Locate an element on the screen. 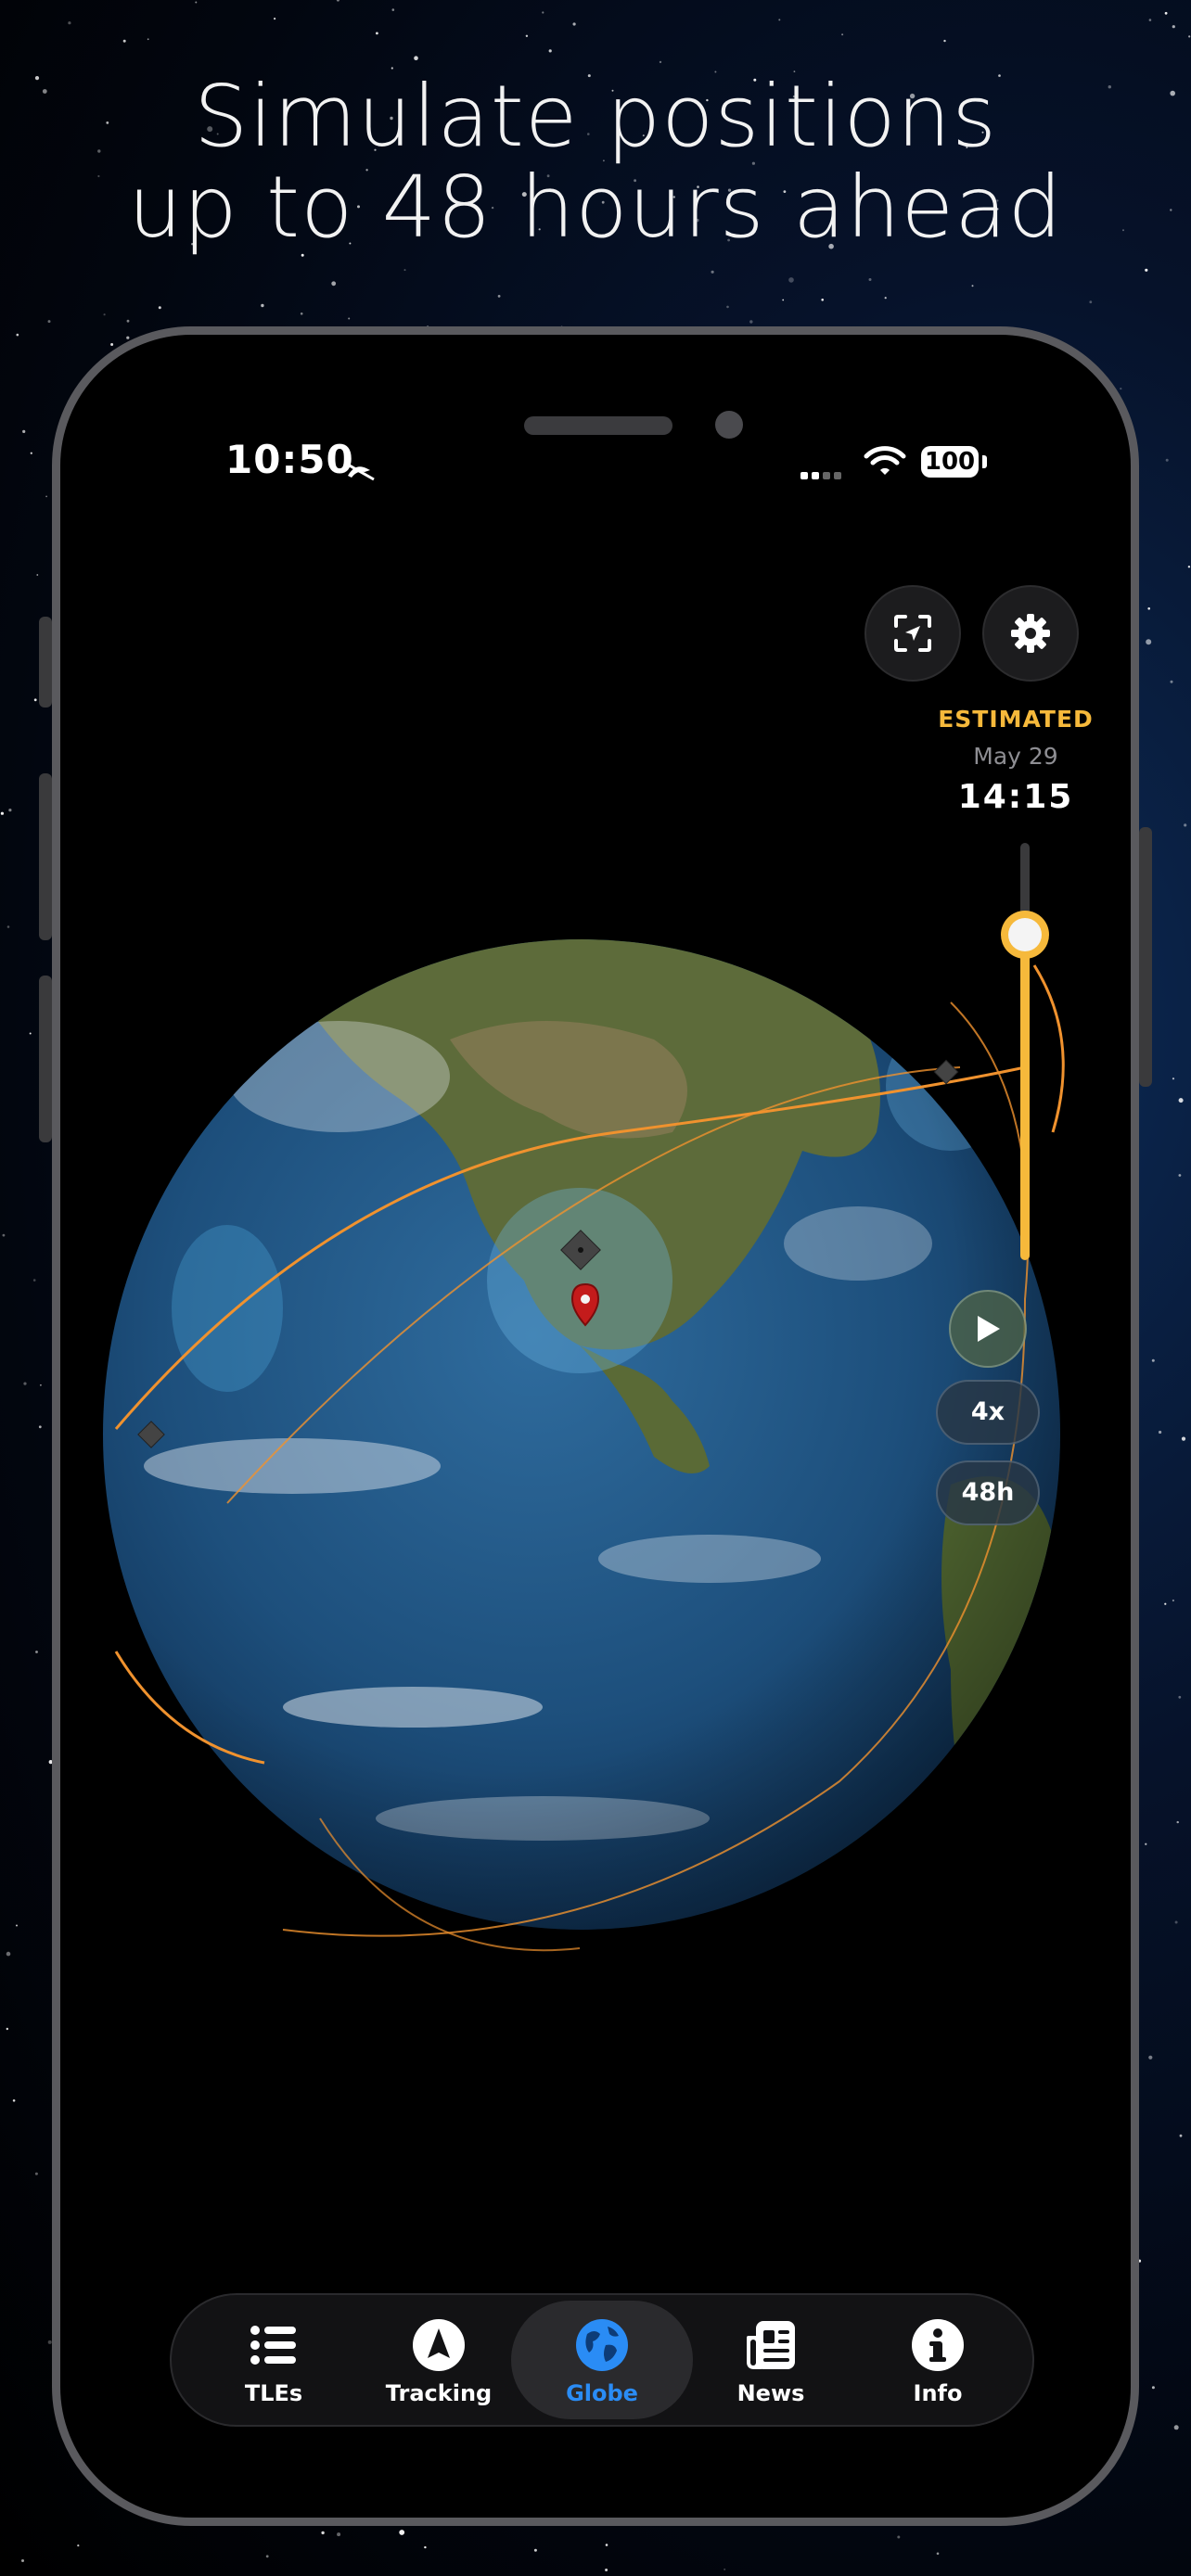  speed-button: 4x is located at coordinates (988, 1412).